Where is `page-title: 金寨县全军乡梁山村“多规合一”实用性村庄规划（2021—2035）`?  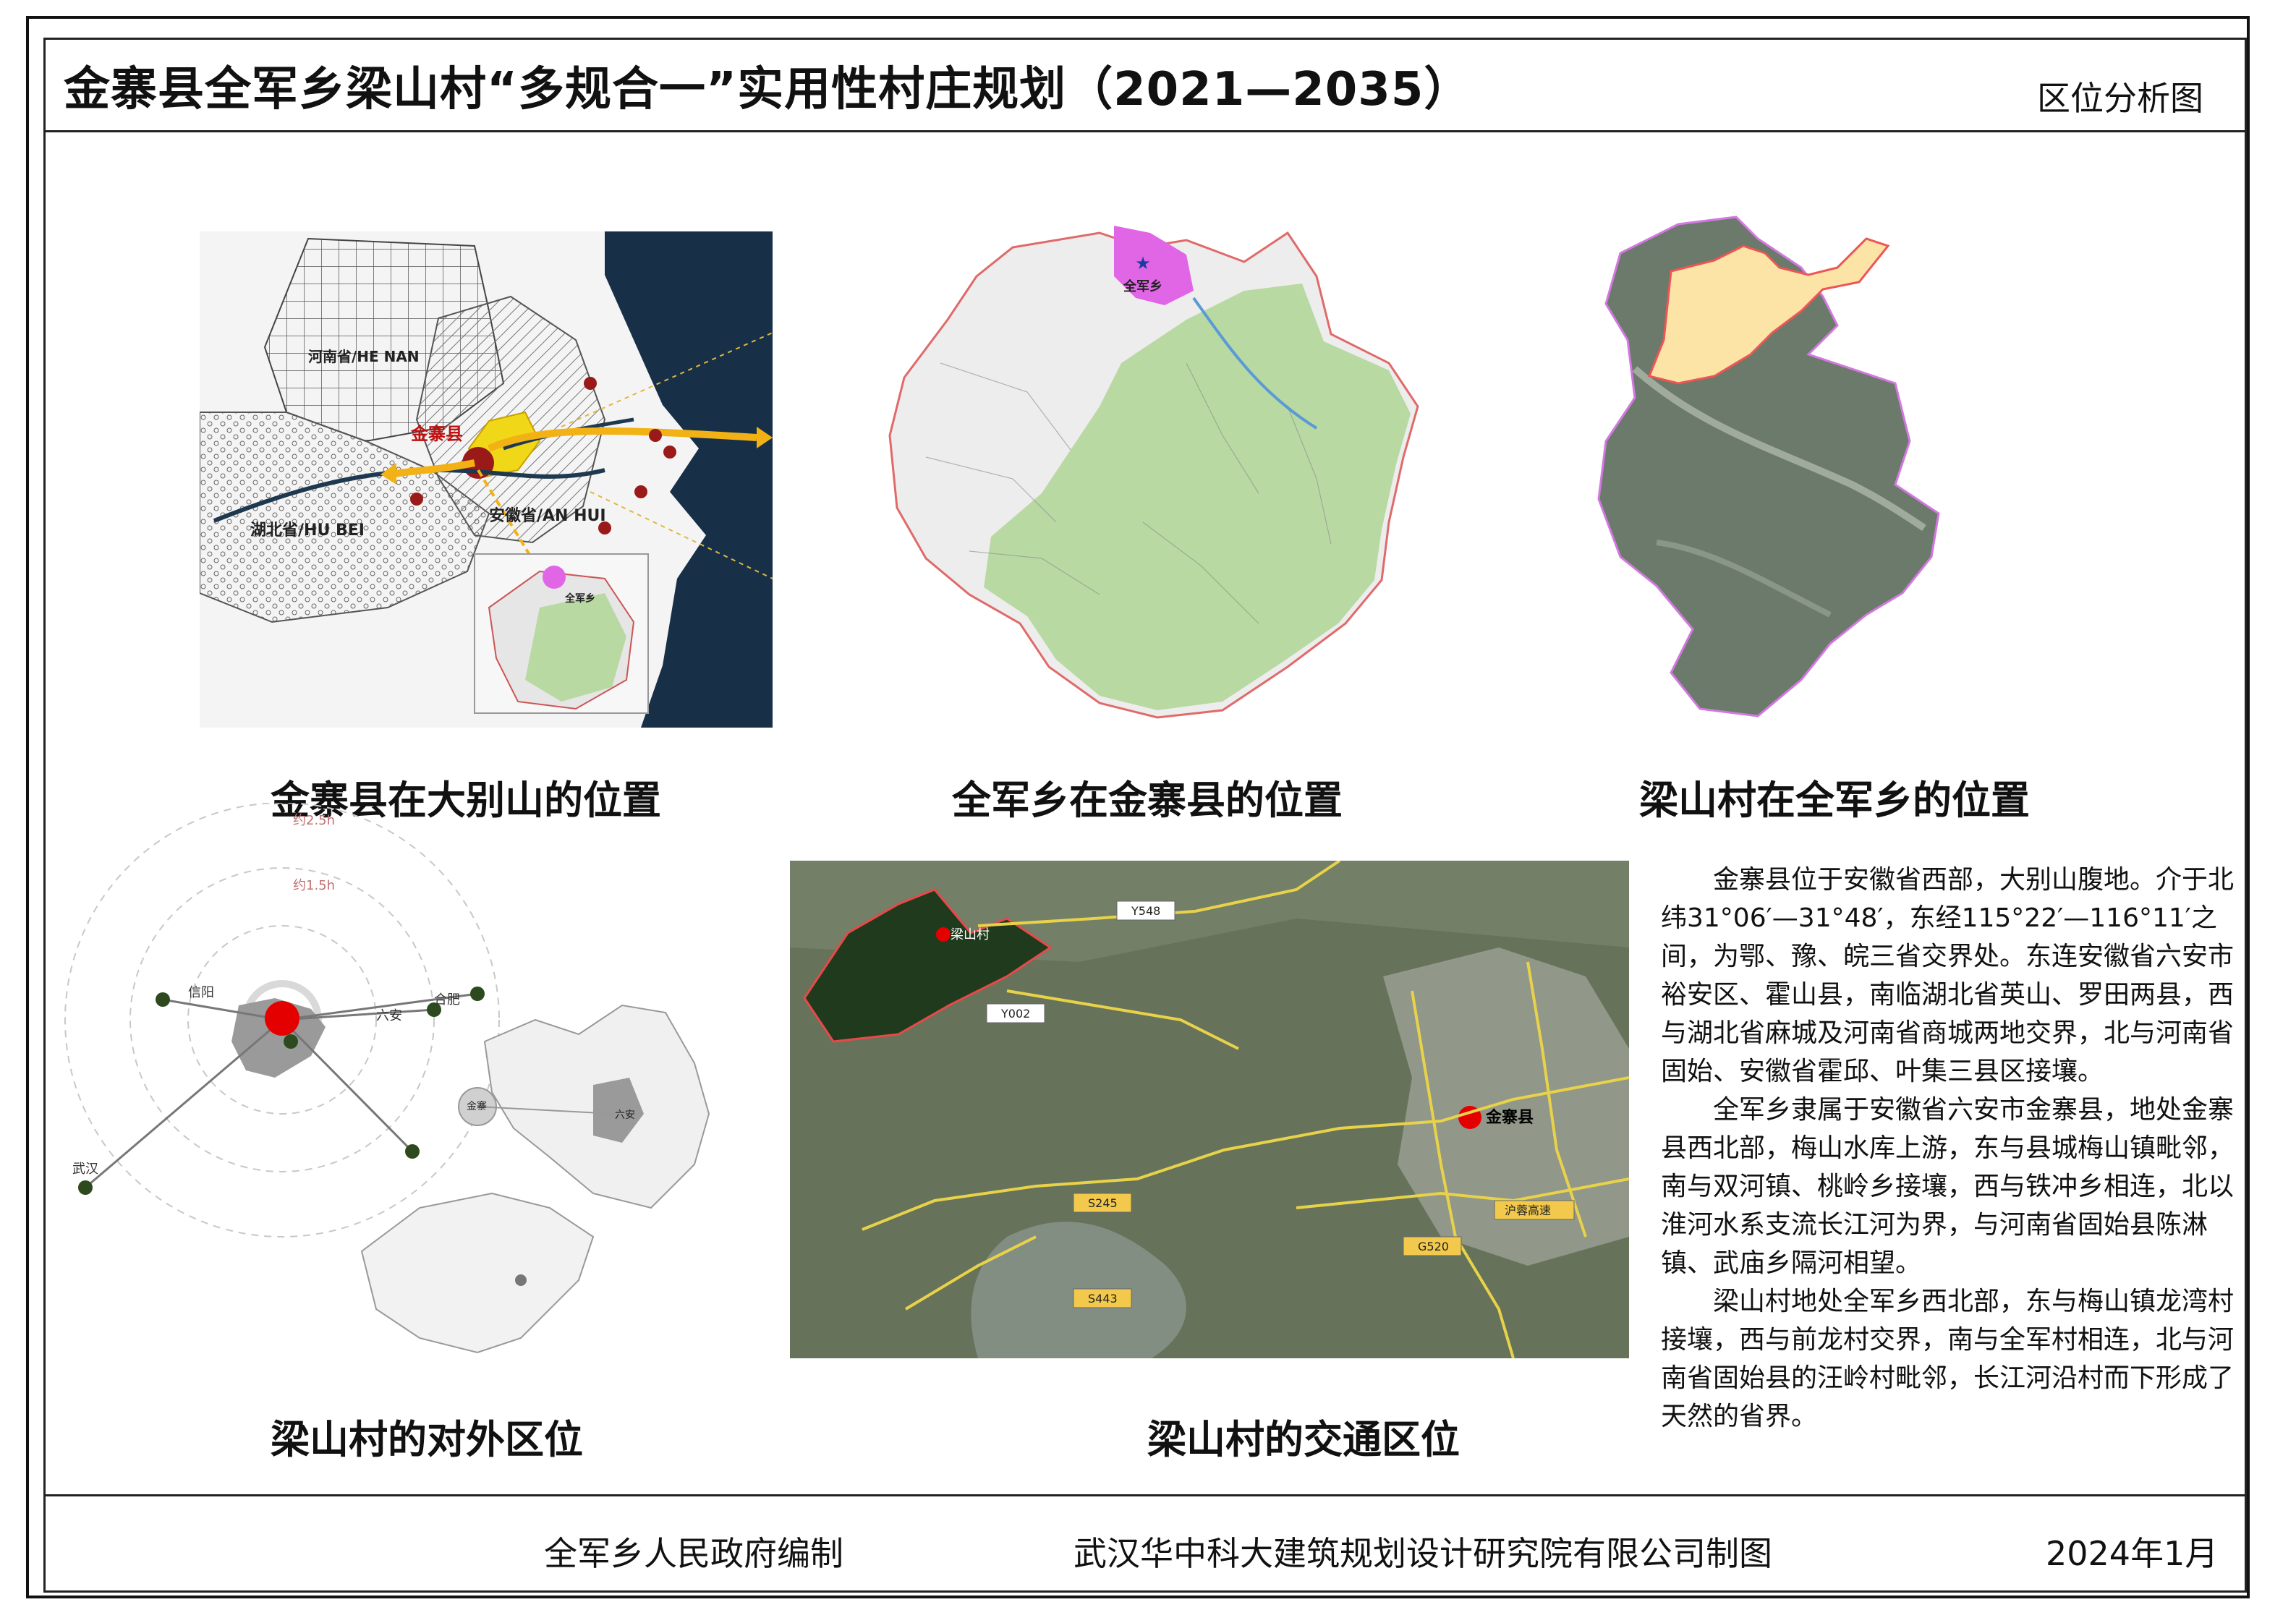
page-title: 金寨县全军乡梁山村“多规合一”实用性村庄规划（2021—2035） is located at coordinates (767, 89).